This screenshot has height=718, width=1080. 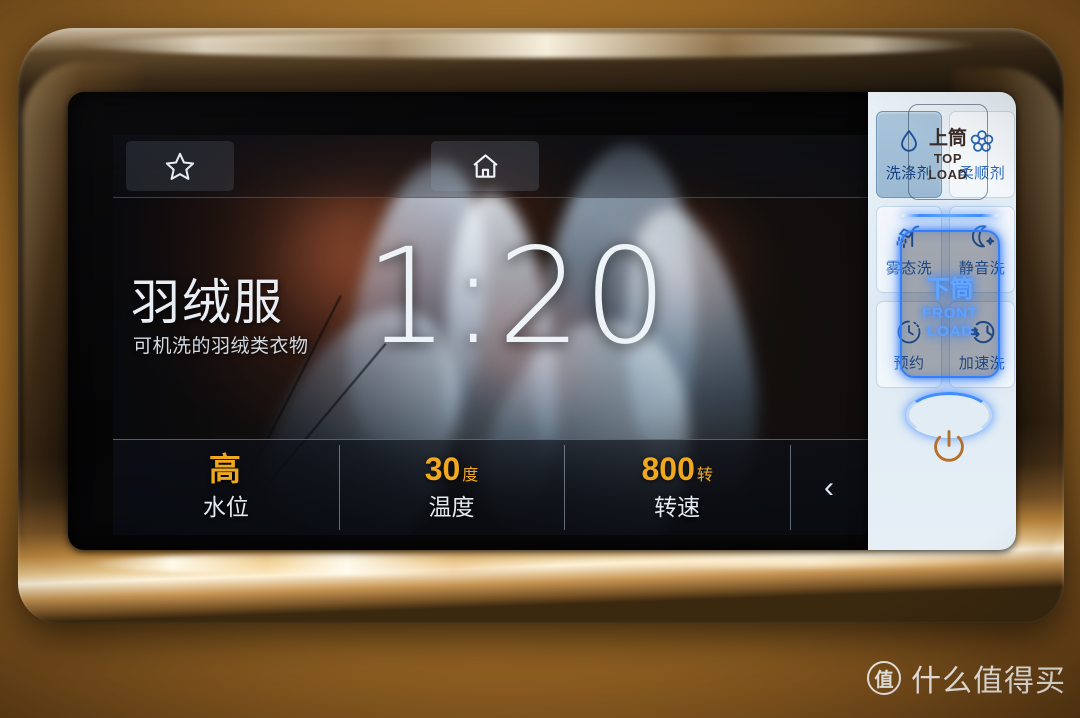 What do you see at coordinates (948, 158) in the screenshot?
I see `top-load-label-en1: TOP` at bounding box center [948, 158].